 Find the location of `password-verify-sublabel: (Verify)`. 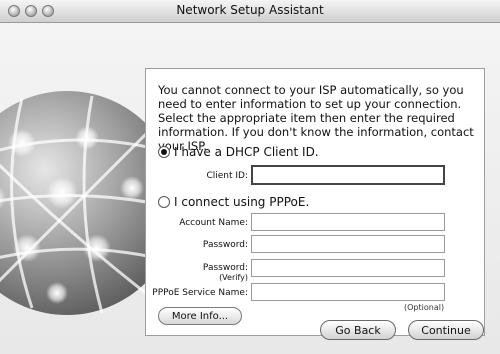

password-verify-sublabel: (Verify) is located at coordinates (233, 277).